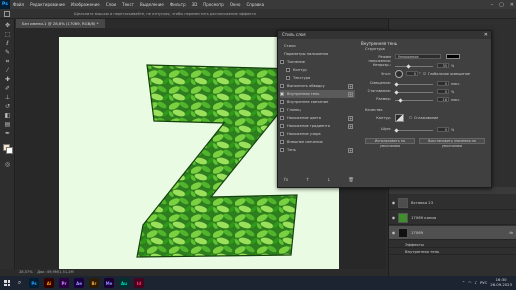 The height and width of the screenshot is (290, 516). I want to click on trash-icon: 🗑, so click(351, 180).